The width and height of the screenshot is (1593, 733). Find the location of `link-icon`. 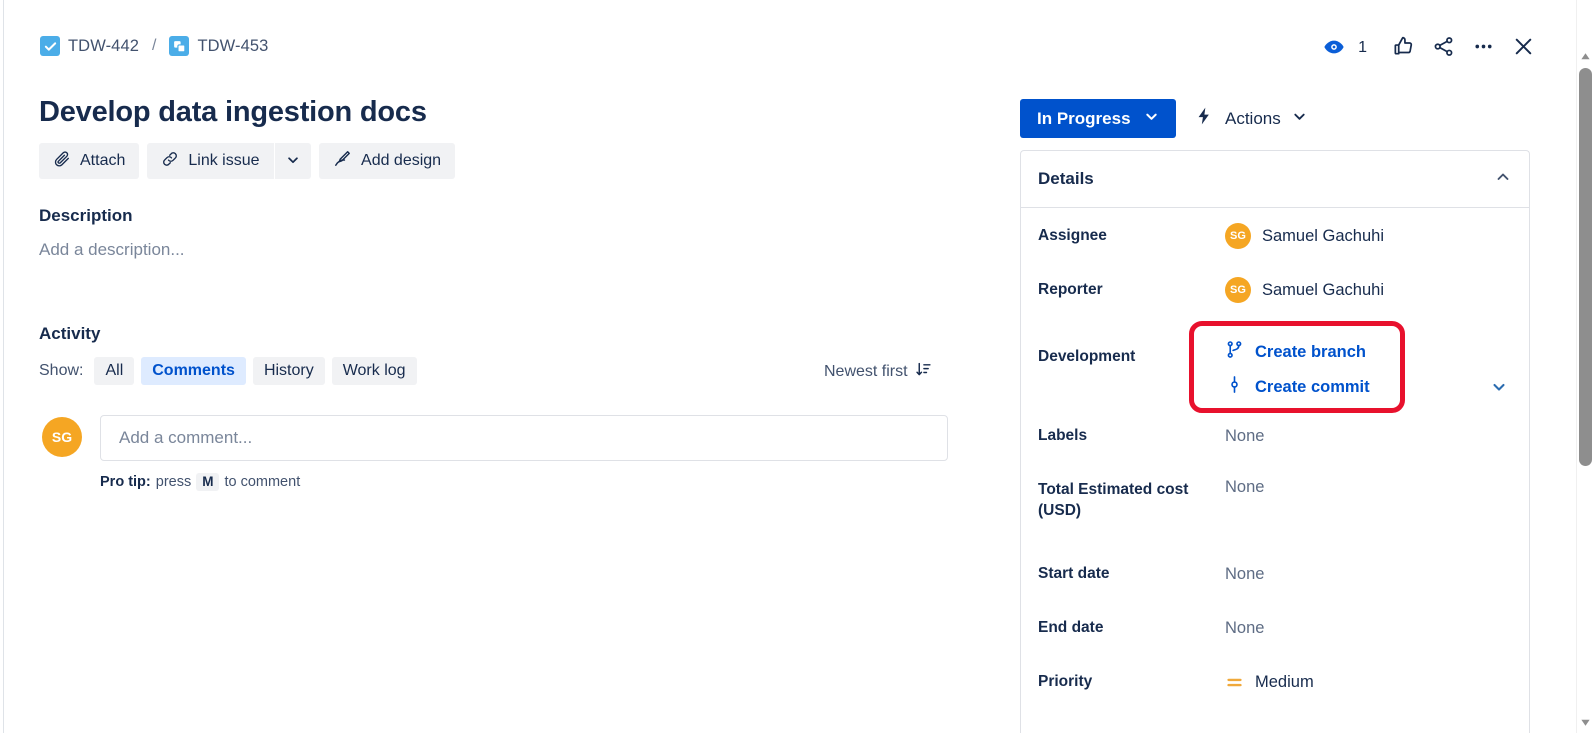

link-icon is located at coordinates (170, 161).